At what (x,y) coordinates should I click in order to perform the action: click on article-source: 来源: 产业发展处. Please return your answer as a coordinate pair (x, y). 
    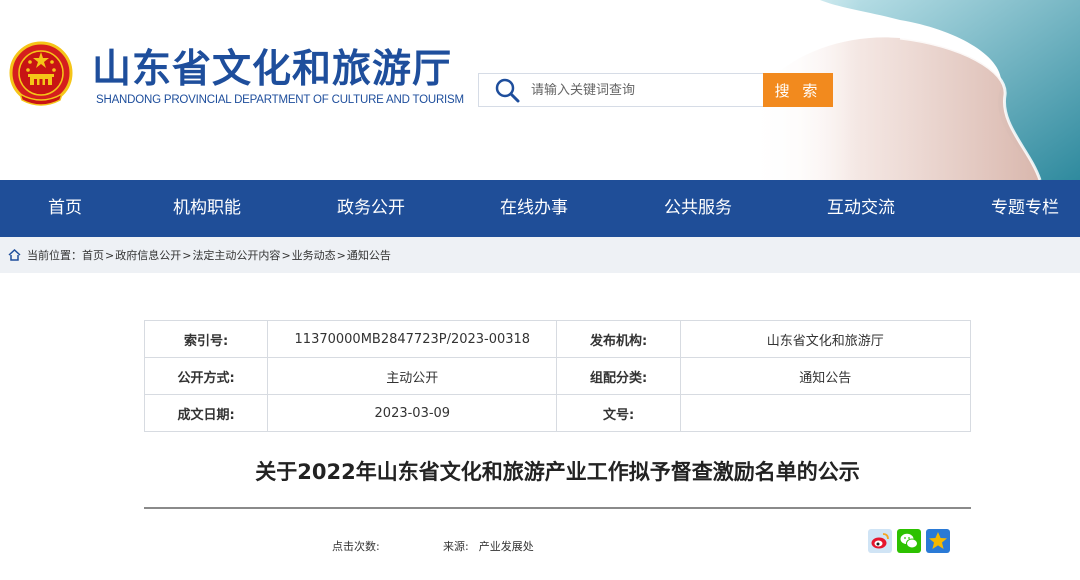
    Looking at the image, I should click on (488, 546).